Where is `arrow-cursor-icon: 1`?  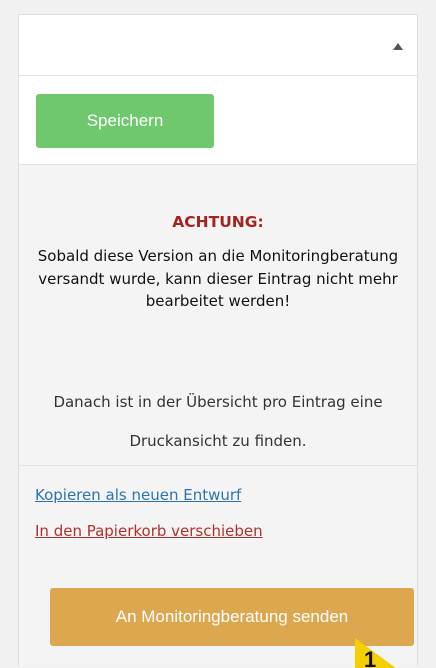
arrow-cursor-icon: 1 is located at coordinates (375, 653).